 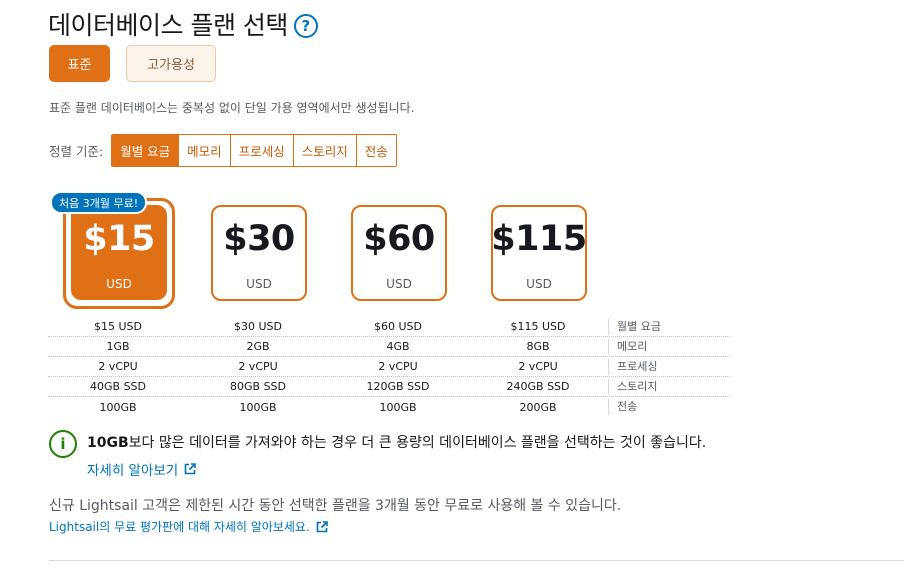 I want to click on free-tier-link: Lightsail의 무료 평가판에 대해 자세히 알아보세요., so click(x=188, y=526).